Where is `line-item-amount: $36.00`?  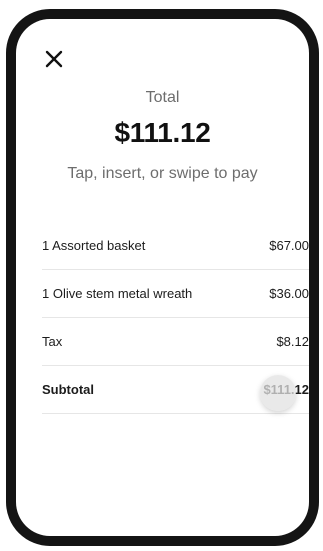 line-item-amount: $36.00 is located at coordinates (289, 293).